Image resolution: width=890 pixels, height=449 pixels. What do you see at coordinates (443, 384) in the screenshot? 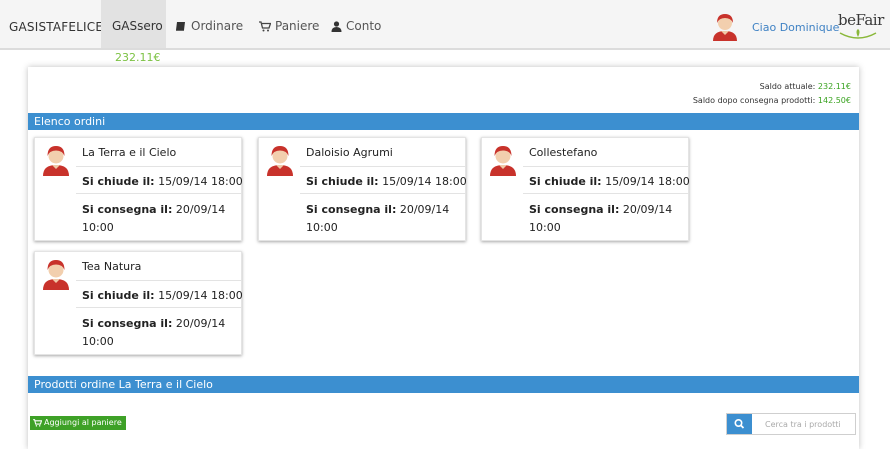
I see `products-section-header: Prodotti ordine La Terra e il Cielo` at bounding box center [443, 384].